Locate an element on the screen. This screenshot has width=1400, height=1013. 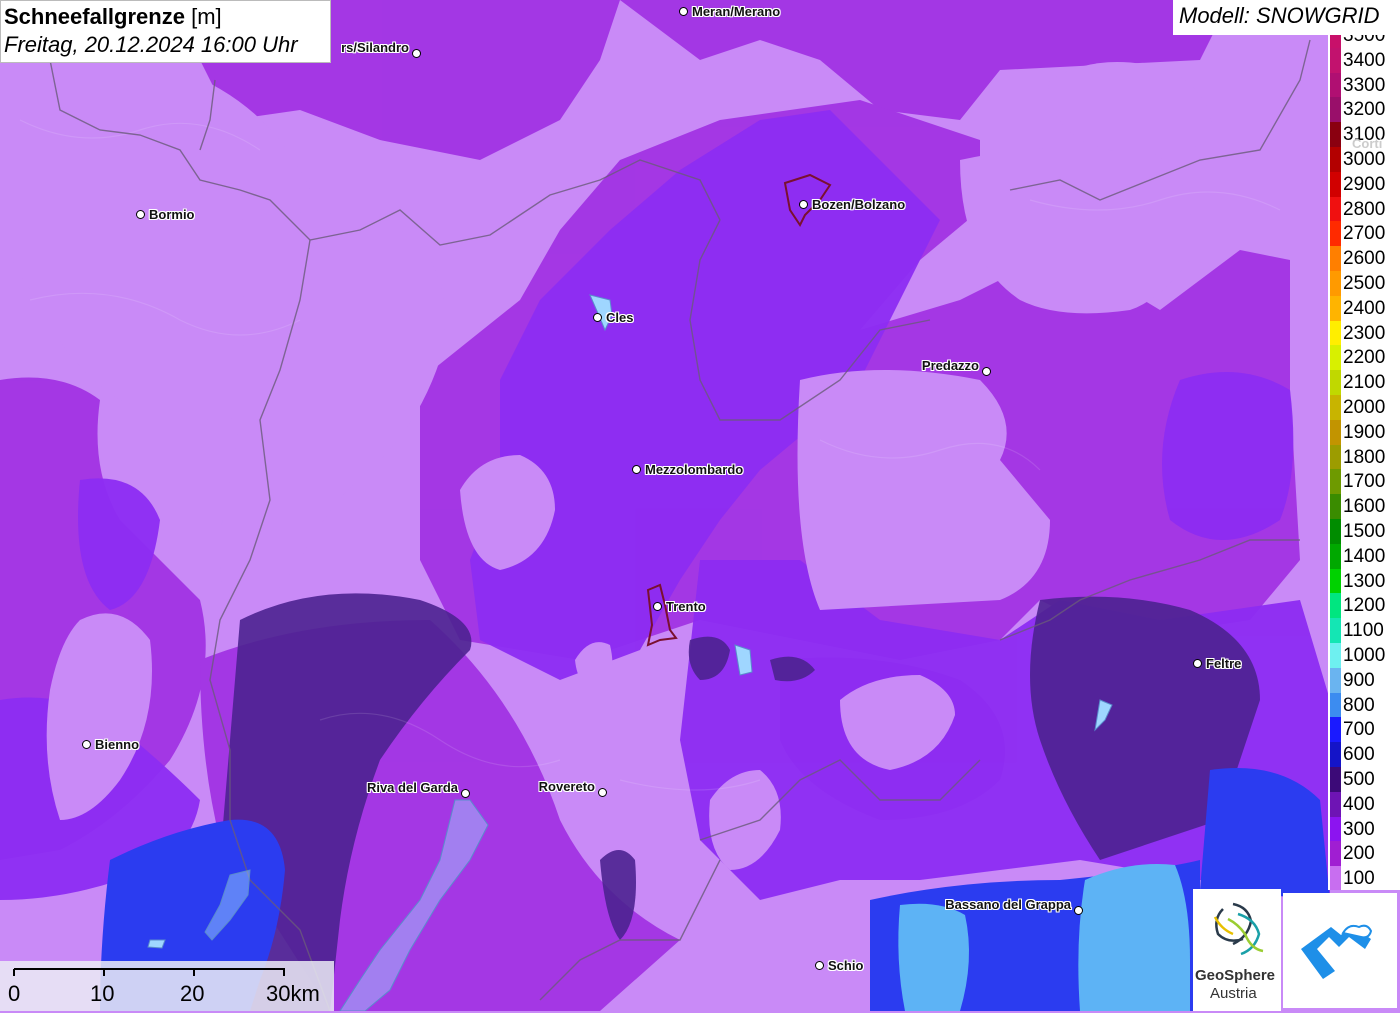
city-label: Bormio is located at coordinates (172, 214).